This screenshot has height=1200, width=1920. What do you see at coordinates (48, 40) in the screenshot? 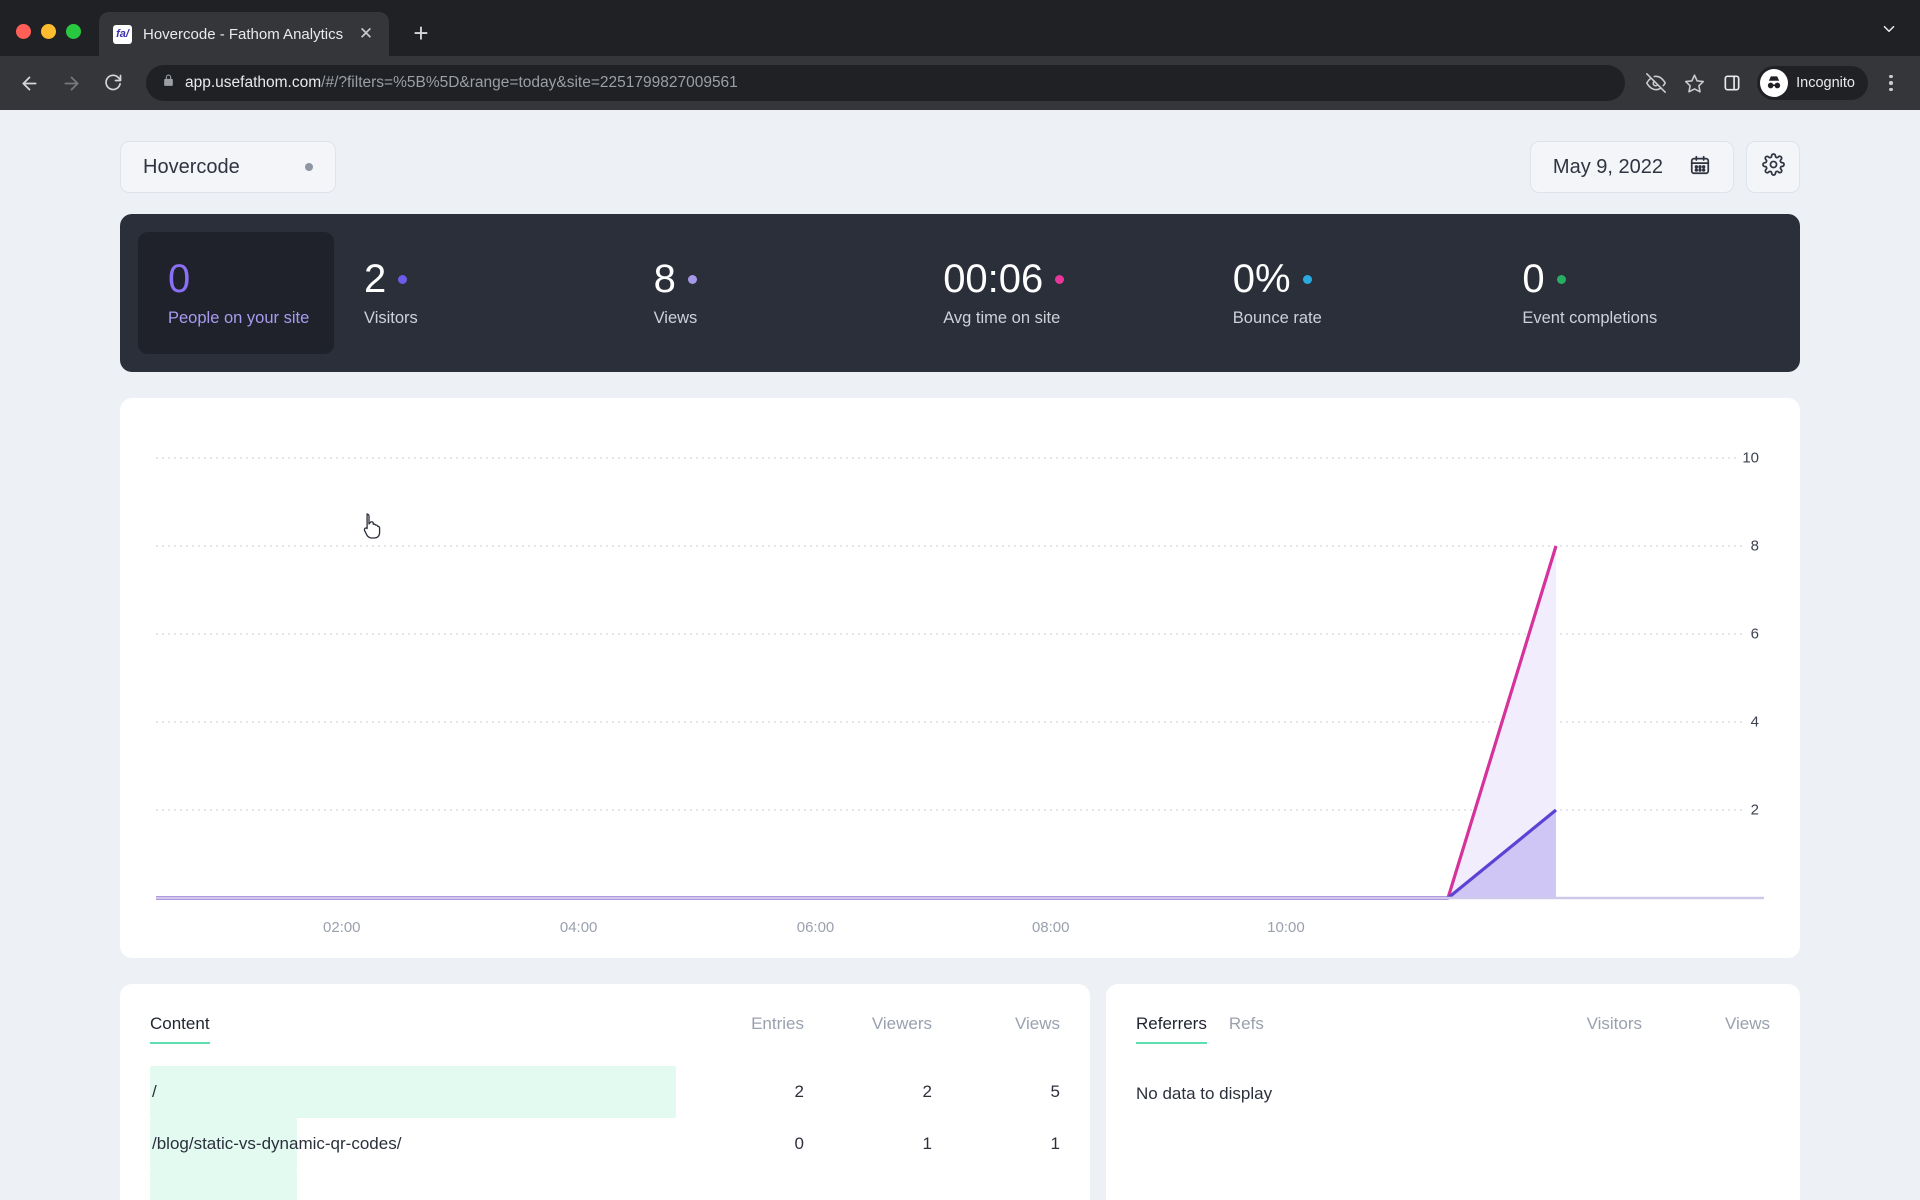
I see `window-traffic-lights` at bounding box center [48, 40].